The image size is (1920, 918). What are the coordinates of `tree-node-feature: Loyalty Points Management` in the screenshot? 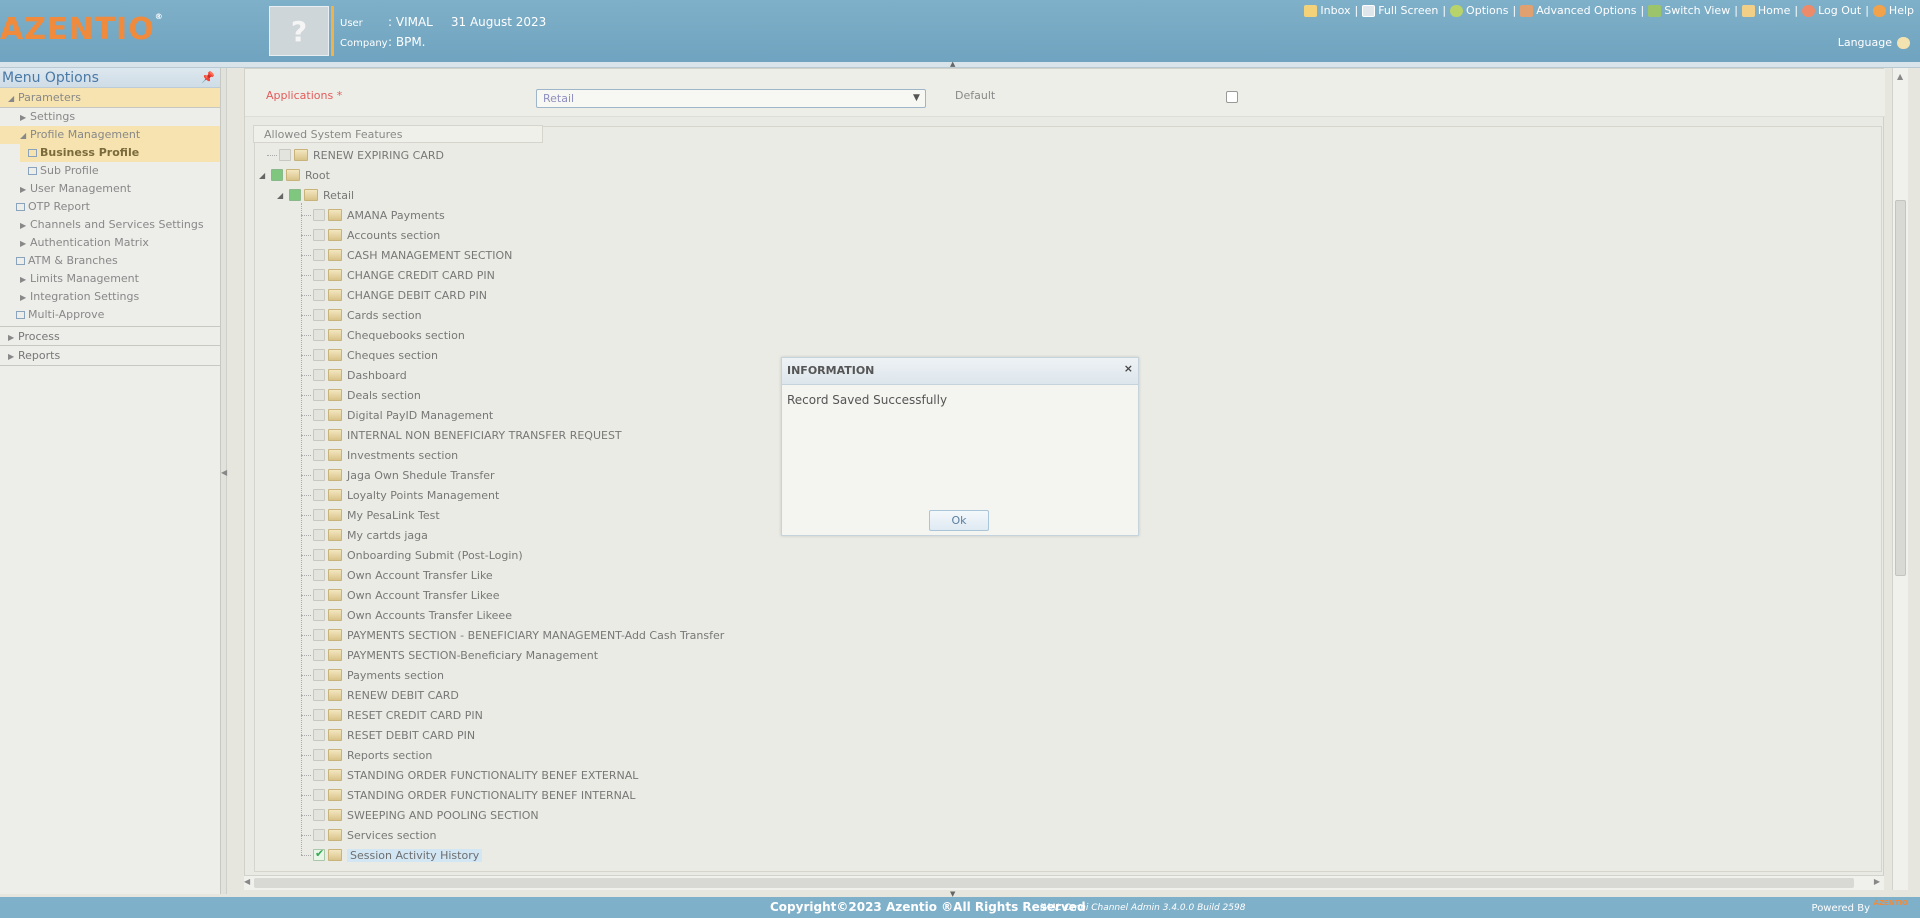 It's located at (400, 495).